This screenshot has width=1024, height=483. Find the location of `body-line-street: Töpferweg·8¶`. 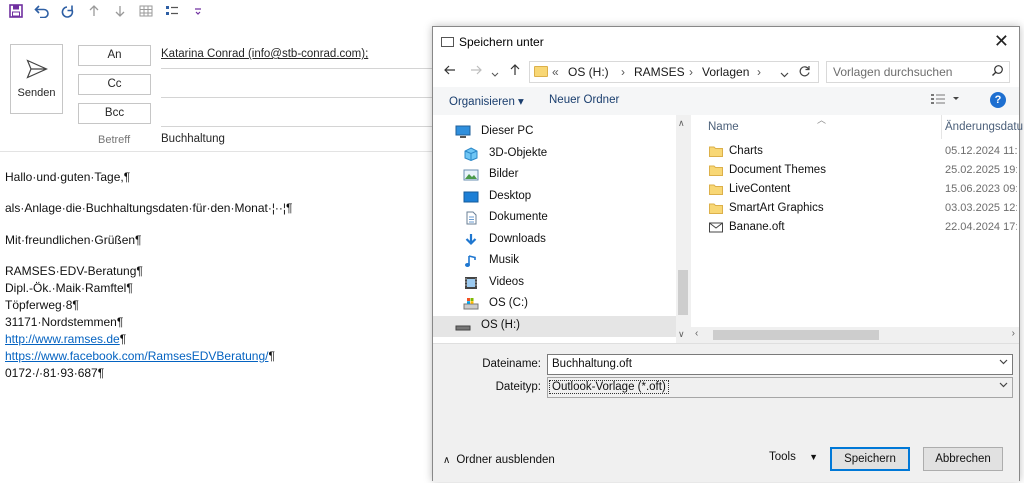

body-line-street: Töpferweg·8¶ is located at coordinates (42, 305).